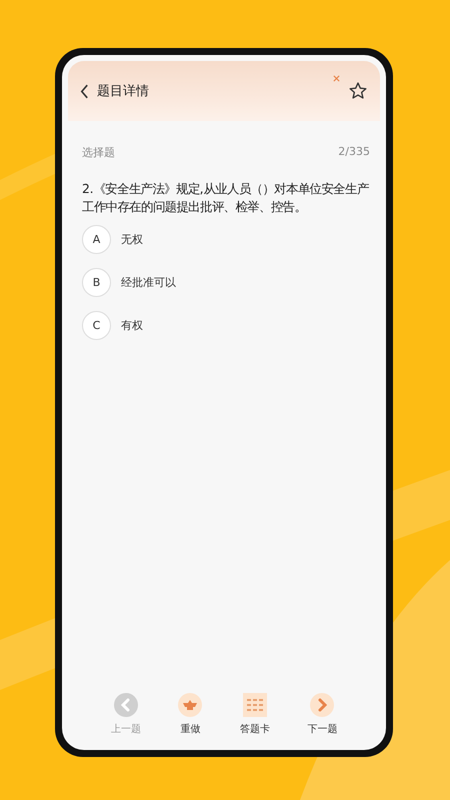 The image size is (450, 800). Describe the element at coordinates (126, 705) in the screenshot. I see `chevron-left-icon` at that location.